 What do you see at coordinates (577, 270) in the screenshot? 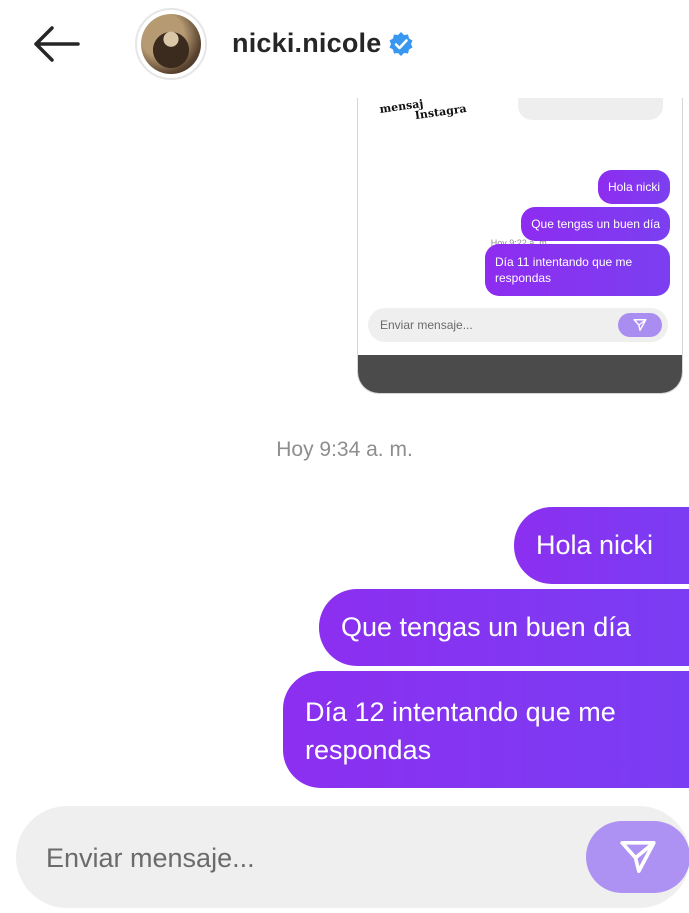
I see `screenshot-message-3: Día 11 intentando que me respondas` at bounding box center [577, 270].